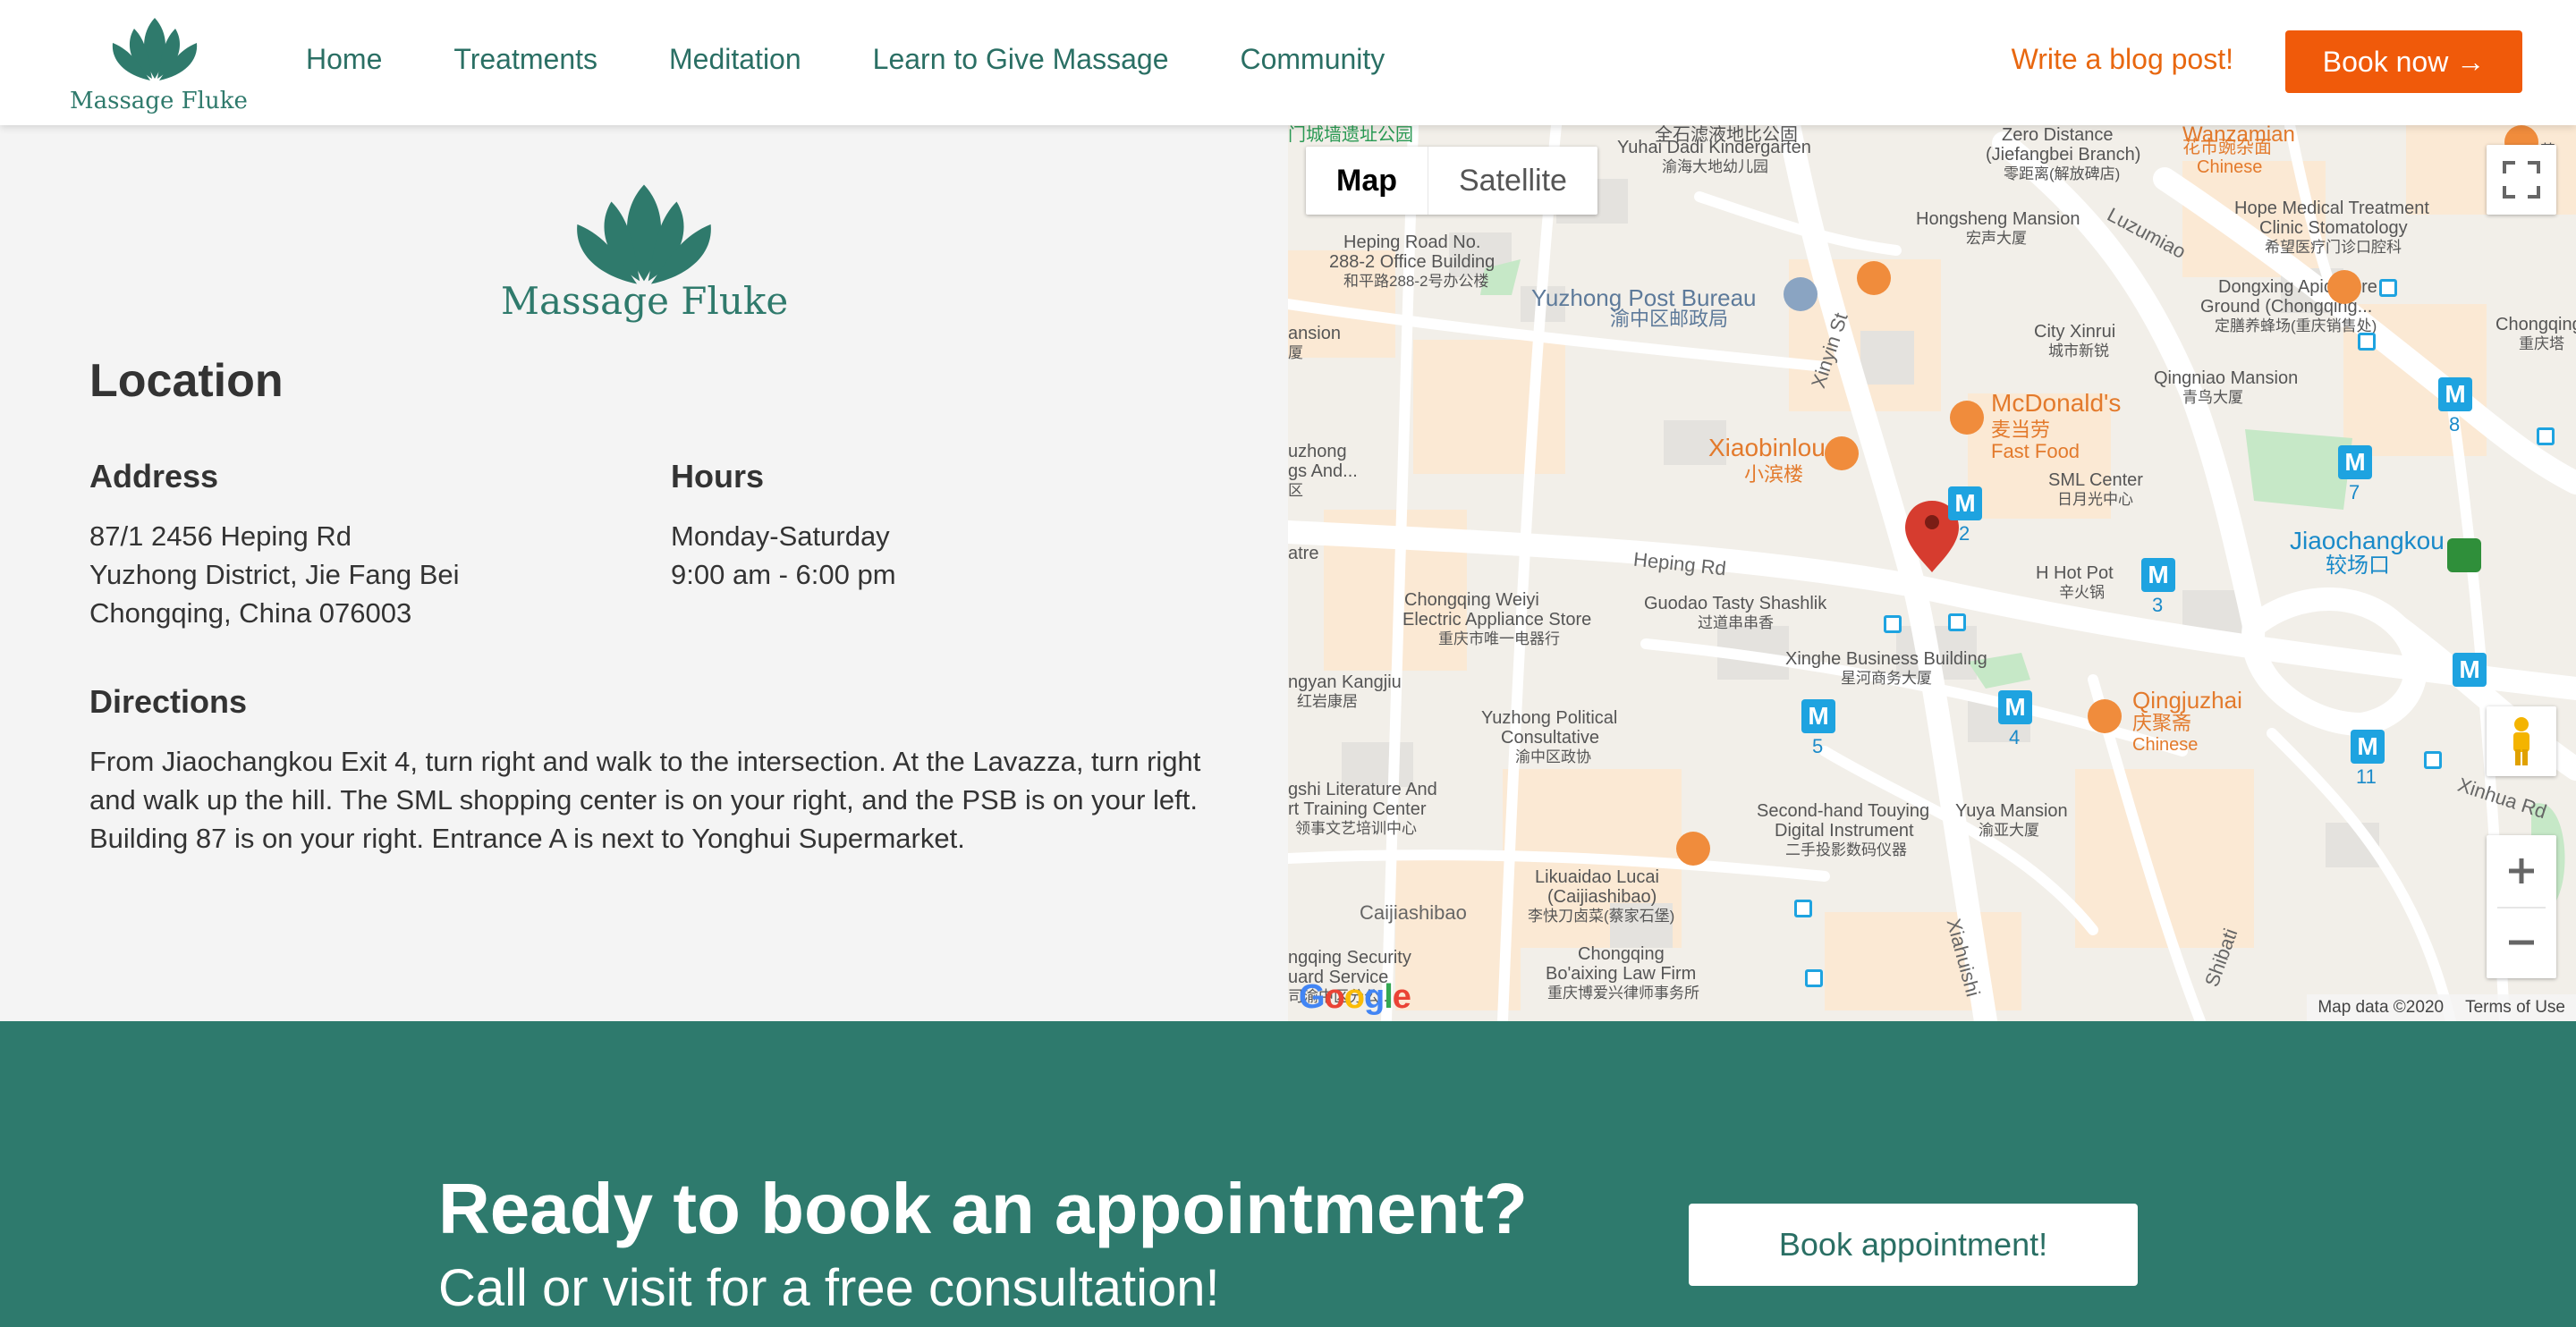  What do you see at coordinates (1356, 828) in the screenshot?
I see `map-label: 领事文艺培训中心` at bounding box center [1356, 828].